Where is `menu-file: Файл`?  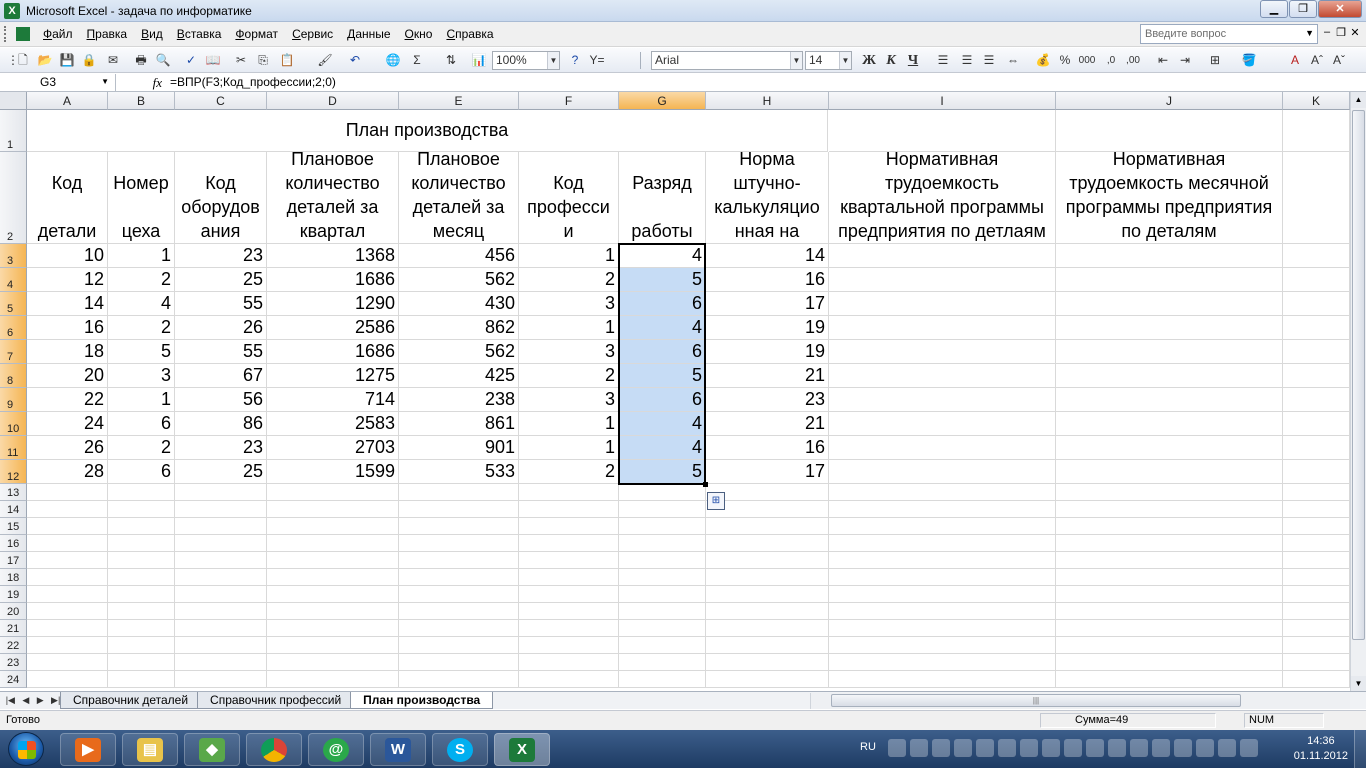
menu-file: Файл is located at coordinates (58, 34).